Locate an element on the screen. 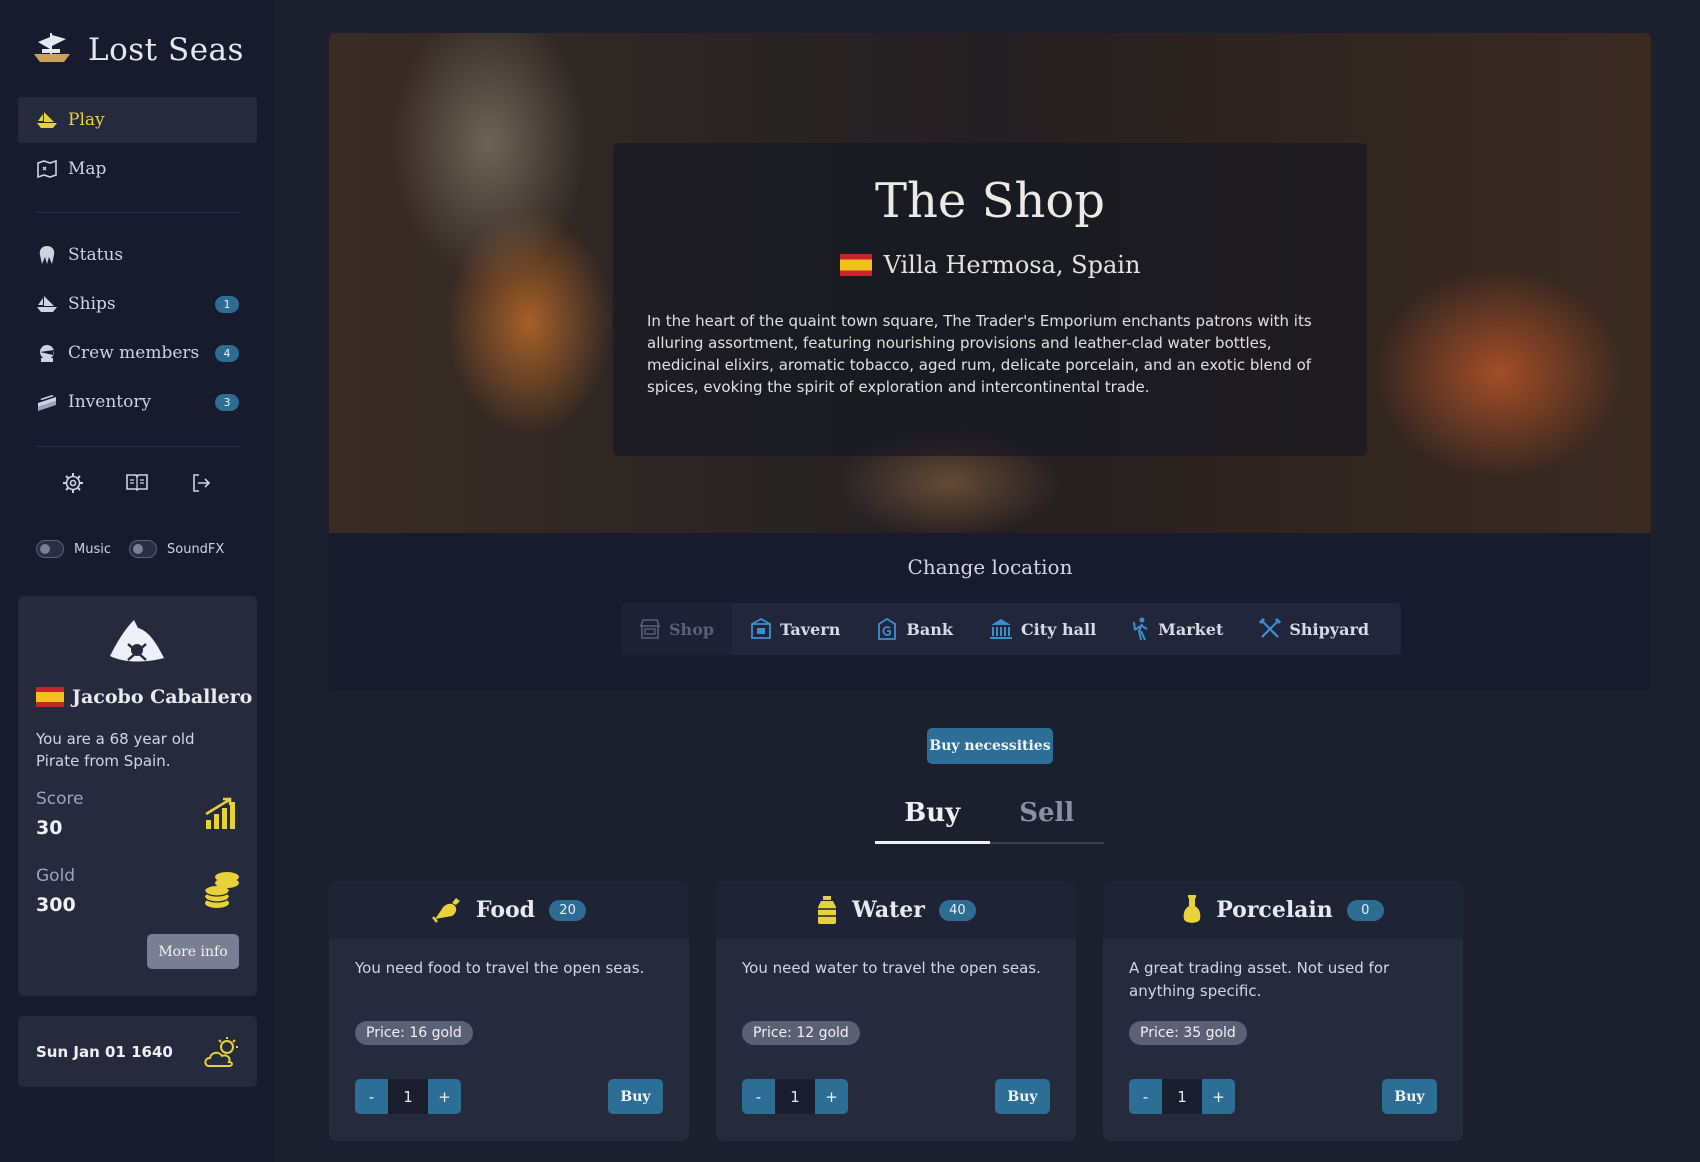 The image size is (1700, 1162). tab-buy: Buy is located at coordinates (932, 818).